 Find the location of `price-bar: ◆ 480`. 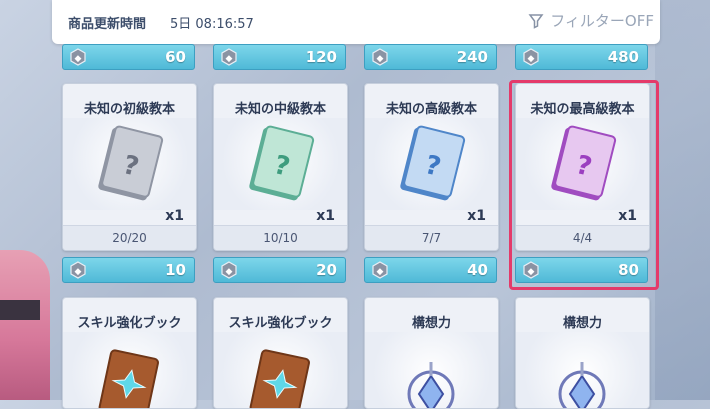

price-bar: ◆ 480 is located at coordinates (581, 57).